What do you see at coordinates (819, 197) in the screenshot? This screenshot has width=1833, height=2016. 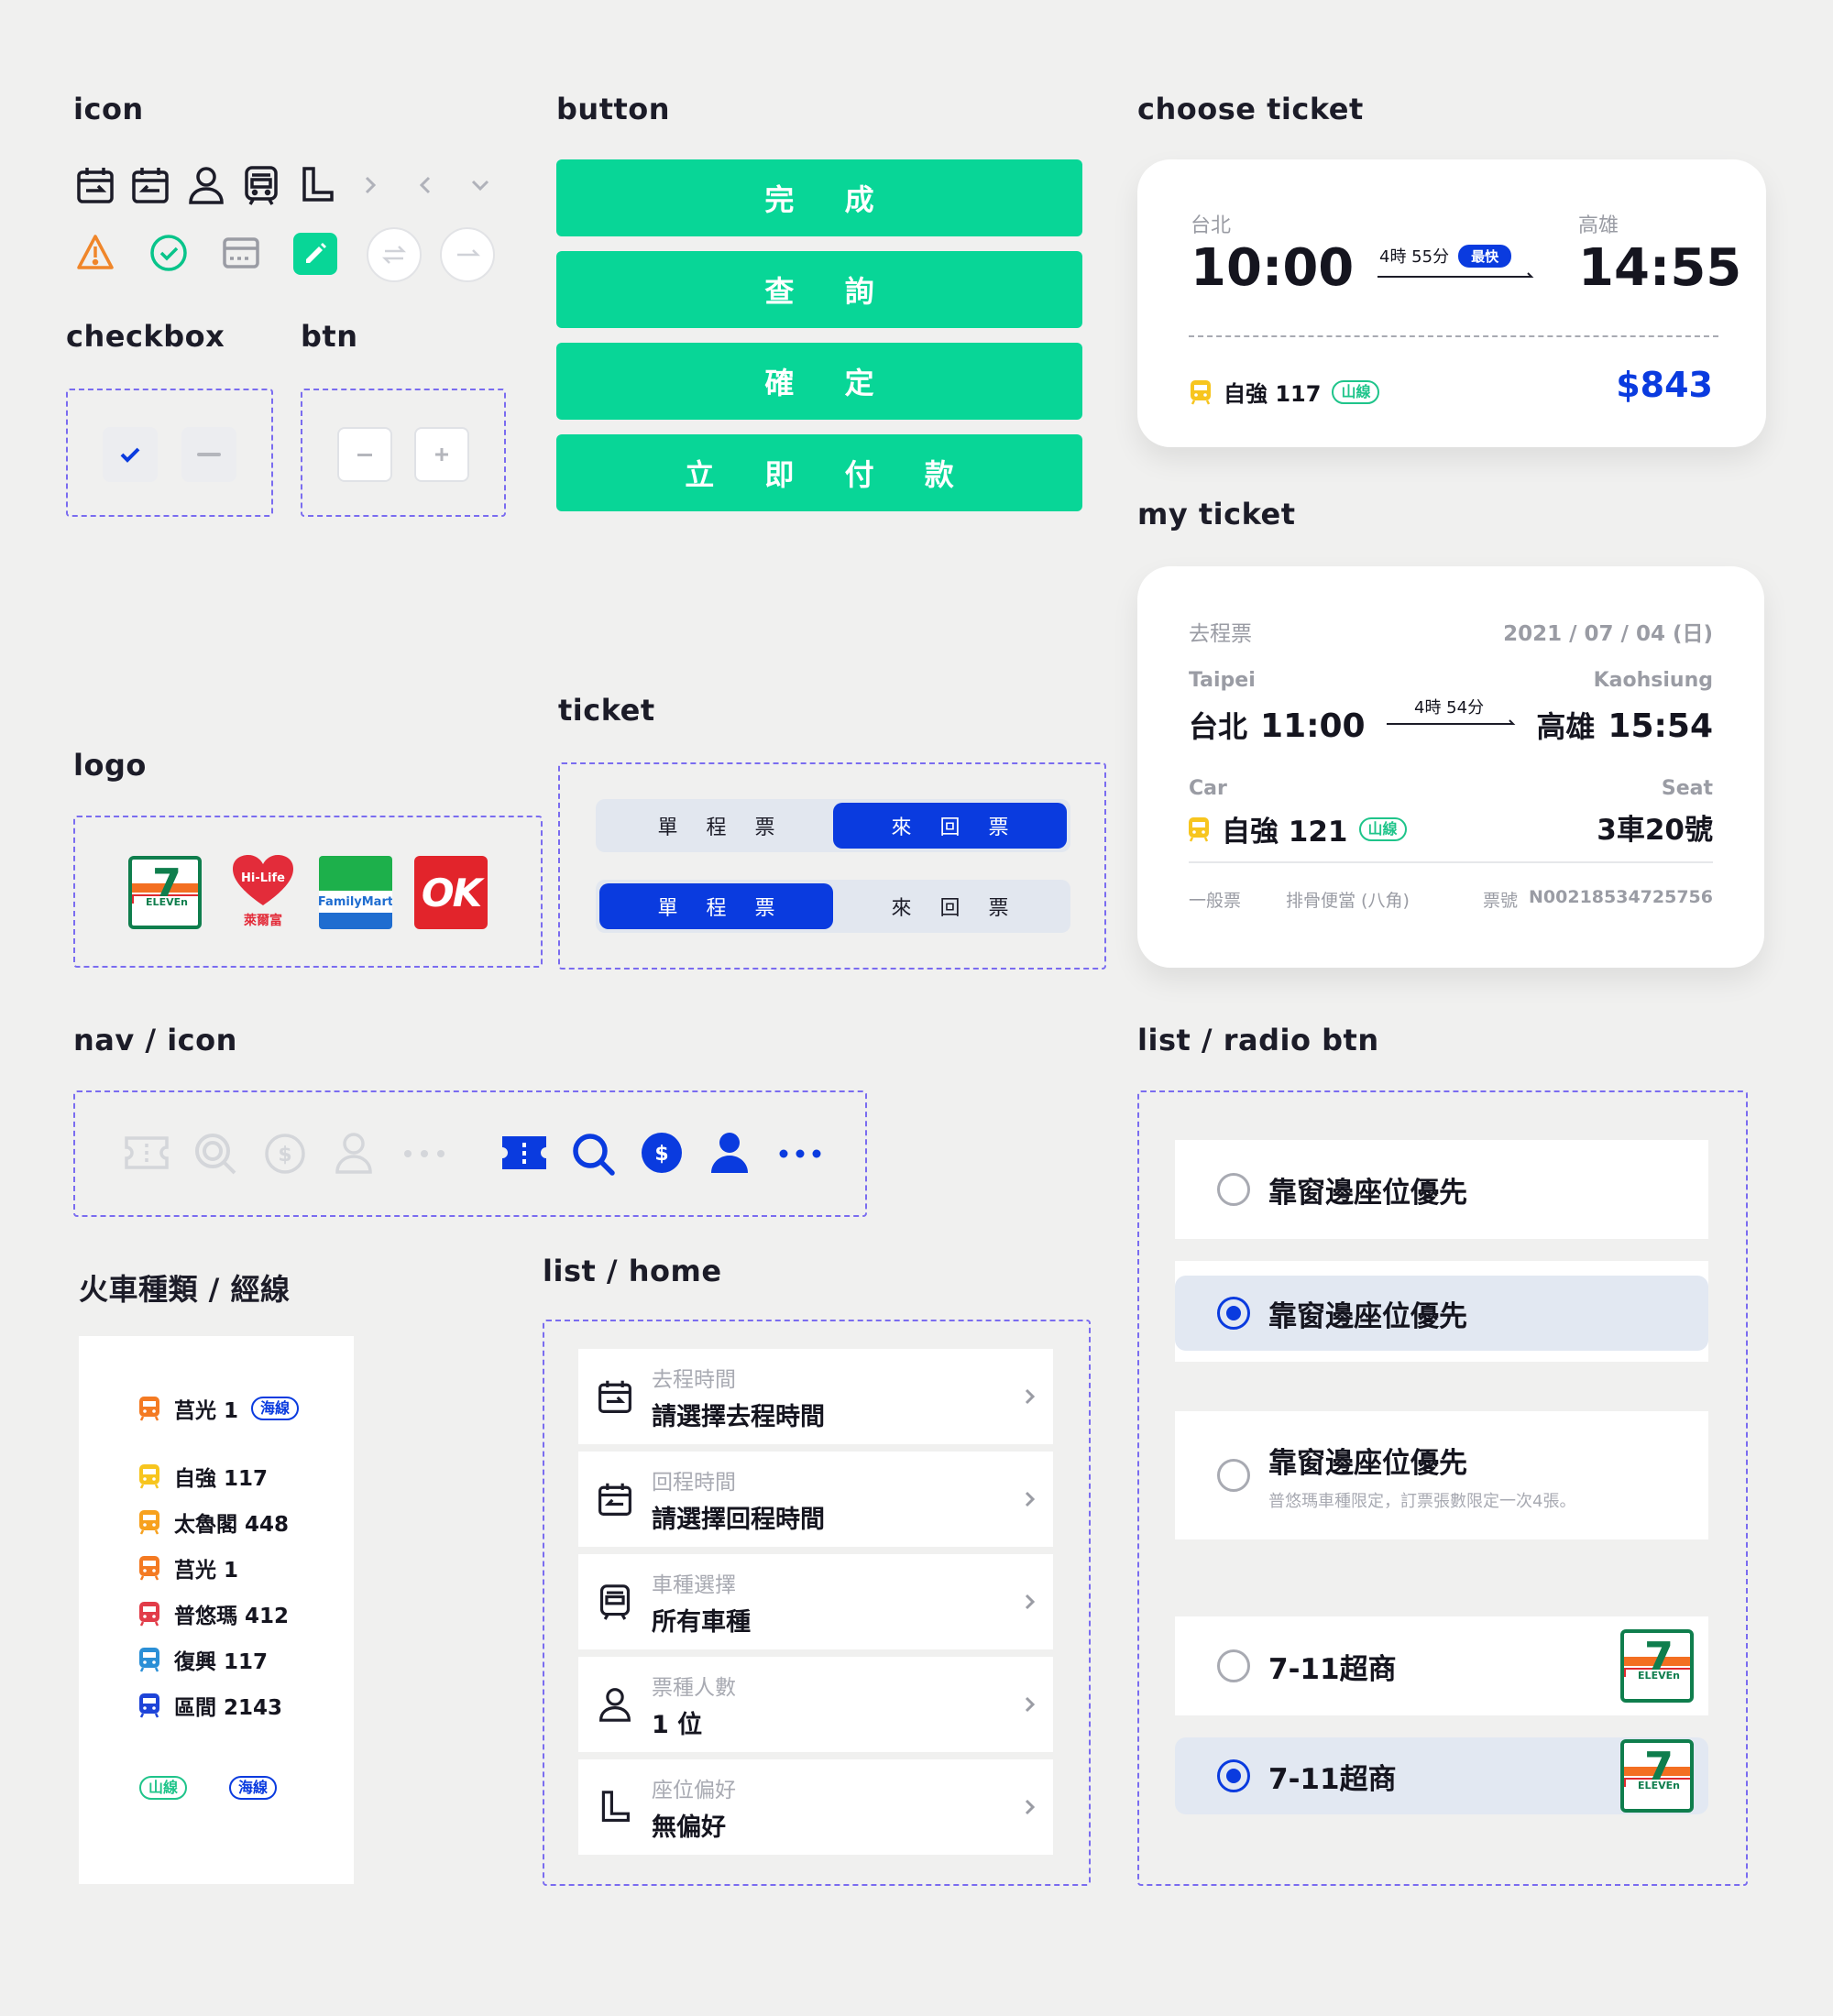 I see `complete-button: 完 成` at bounding box center [819, 197].